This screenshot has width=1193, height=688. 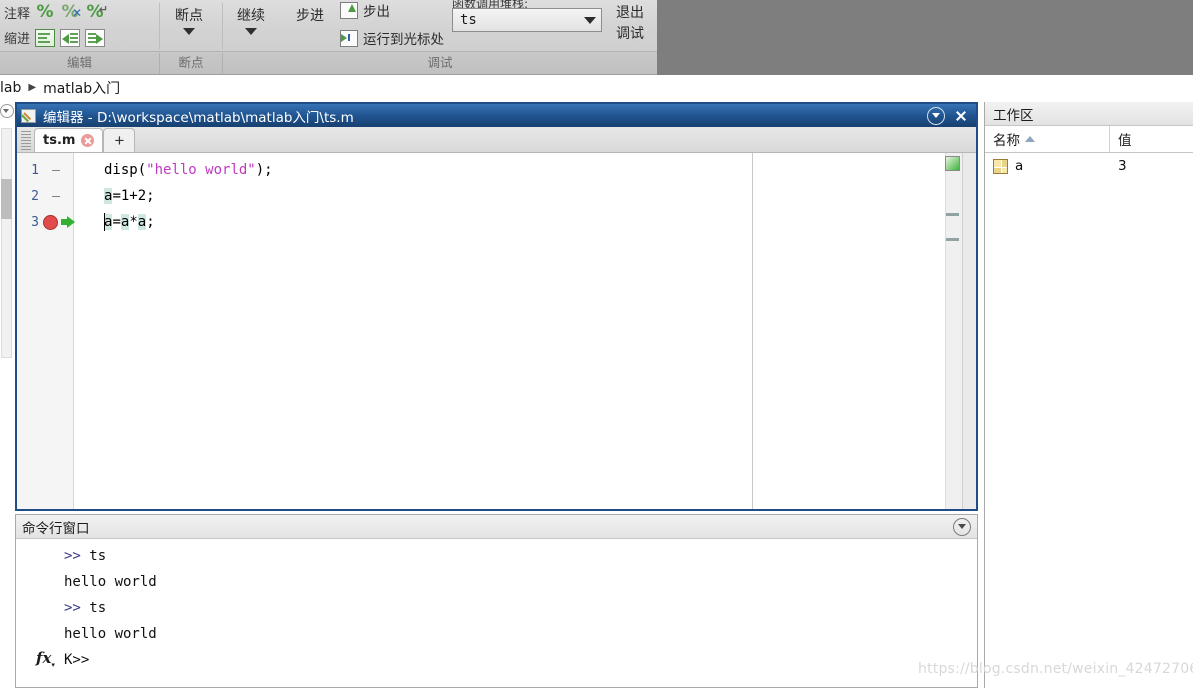 I want to click on line-number-3: 3, so click(x=35, y=222).